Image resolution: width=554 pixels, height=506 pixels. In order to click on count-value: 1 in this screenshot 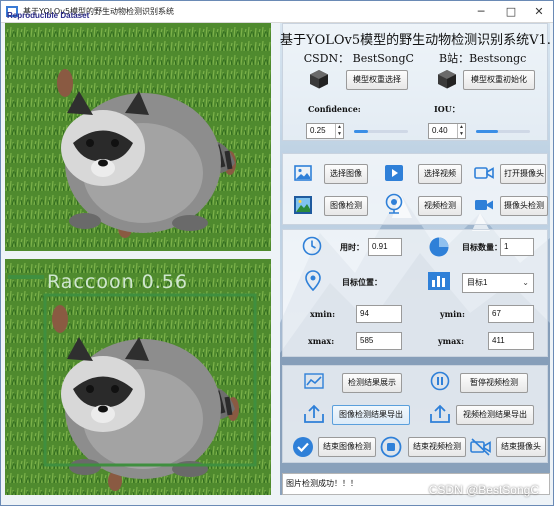, I will do `click(517, 247)`.